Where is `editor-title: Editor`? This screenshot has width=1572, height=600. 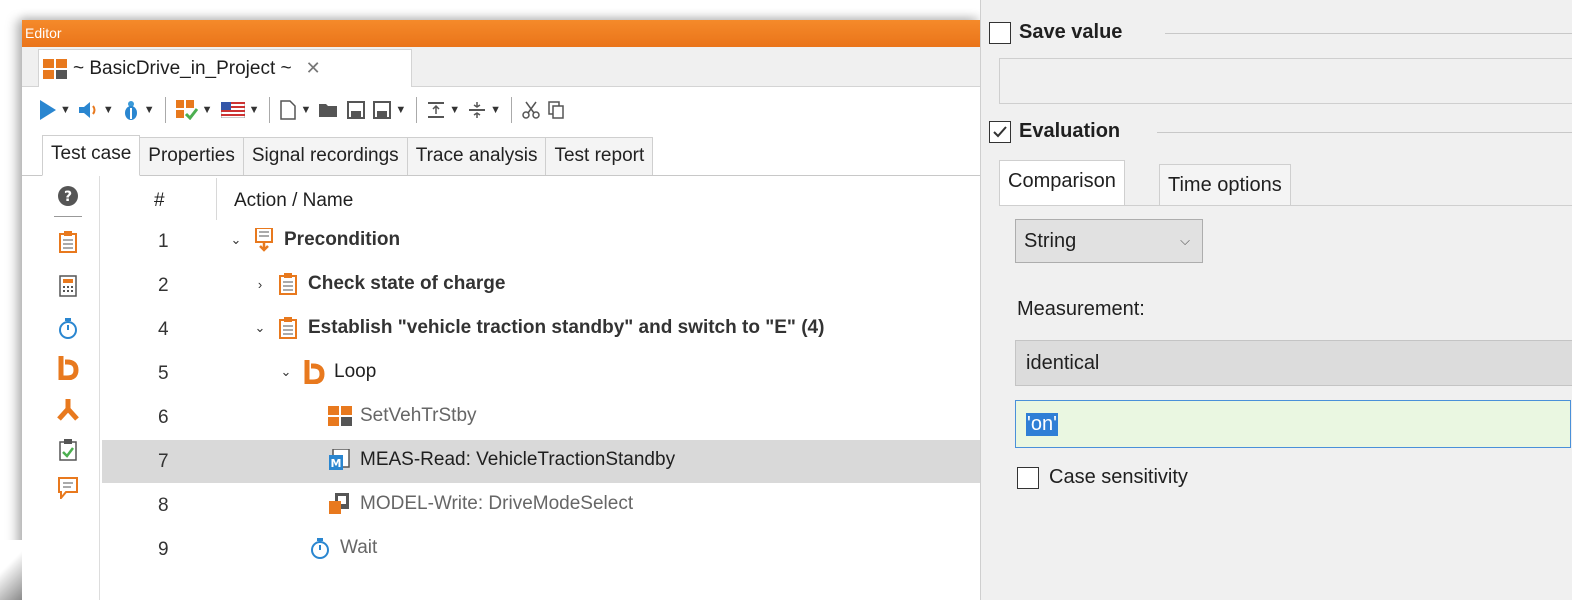
editor-title: Editor is located at coordinates (43, 33).